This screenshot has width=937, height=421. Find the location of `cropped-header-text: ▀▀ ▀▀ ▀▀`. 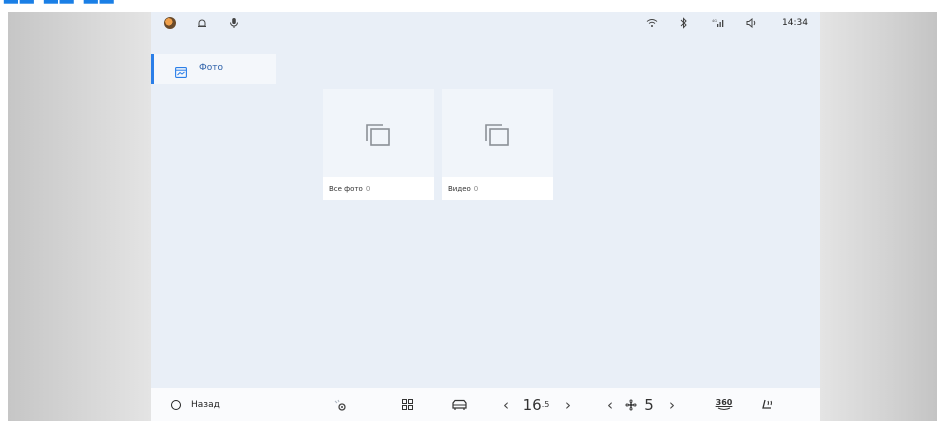

cropped-header-text: ▀▀ ▀▀ ▀▀ is located at coordinates (468, 6).